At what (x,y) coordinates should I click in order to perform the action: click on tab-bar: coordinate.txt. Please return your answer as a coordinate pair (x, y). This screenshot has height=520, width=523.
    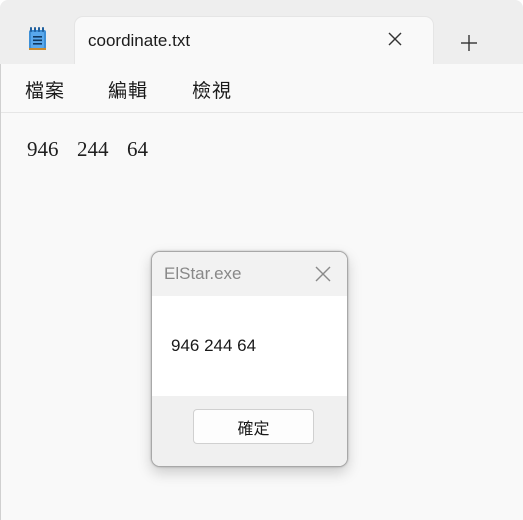
    Looking at the image, I should click on (261, 32).